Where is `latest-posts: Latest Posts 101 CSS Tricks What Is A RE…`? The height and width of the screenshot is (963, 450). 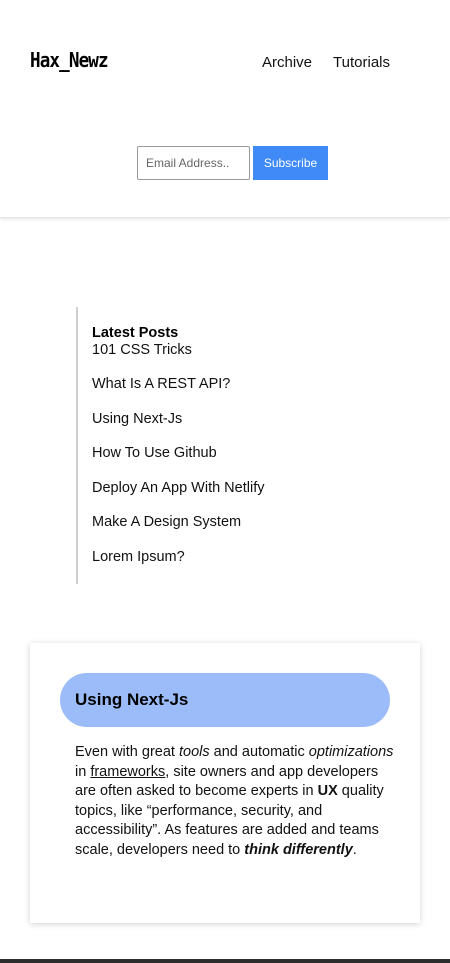 latest-posts: Latest Posts 101 CSS Tricks What Is A RE… is located at coordinates (170, 445).